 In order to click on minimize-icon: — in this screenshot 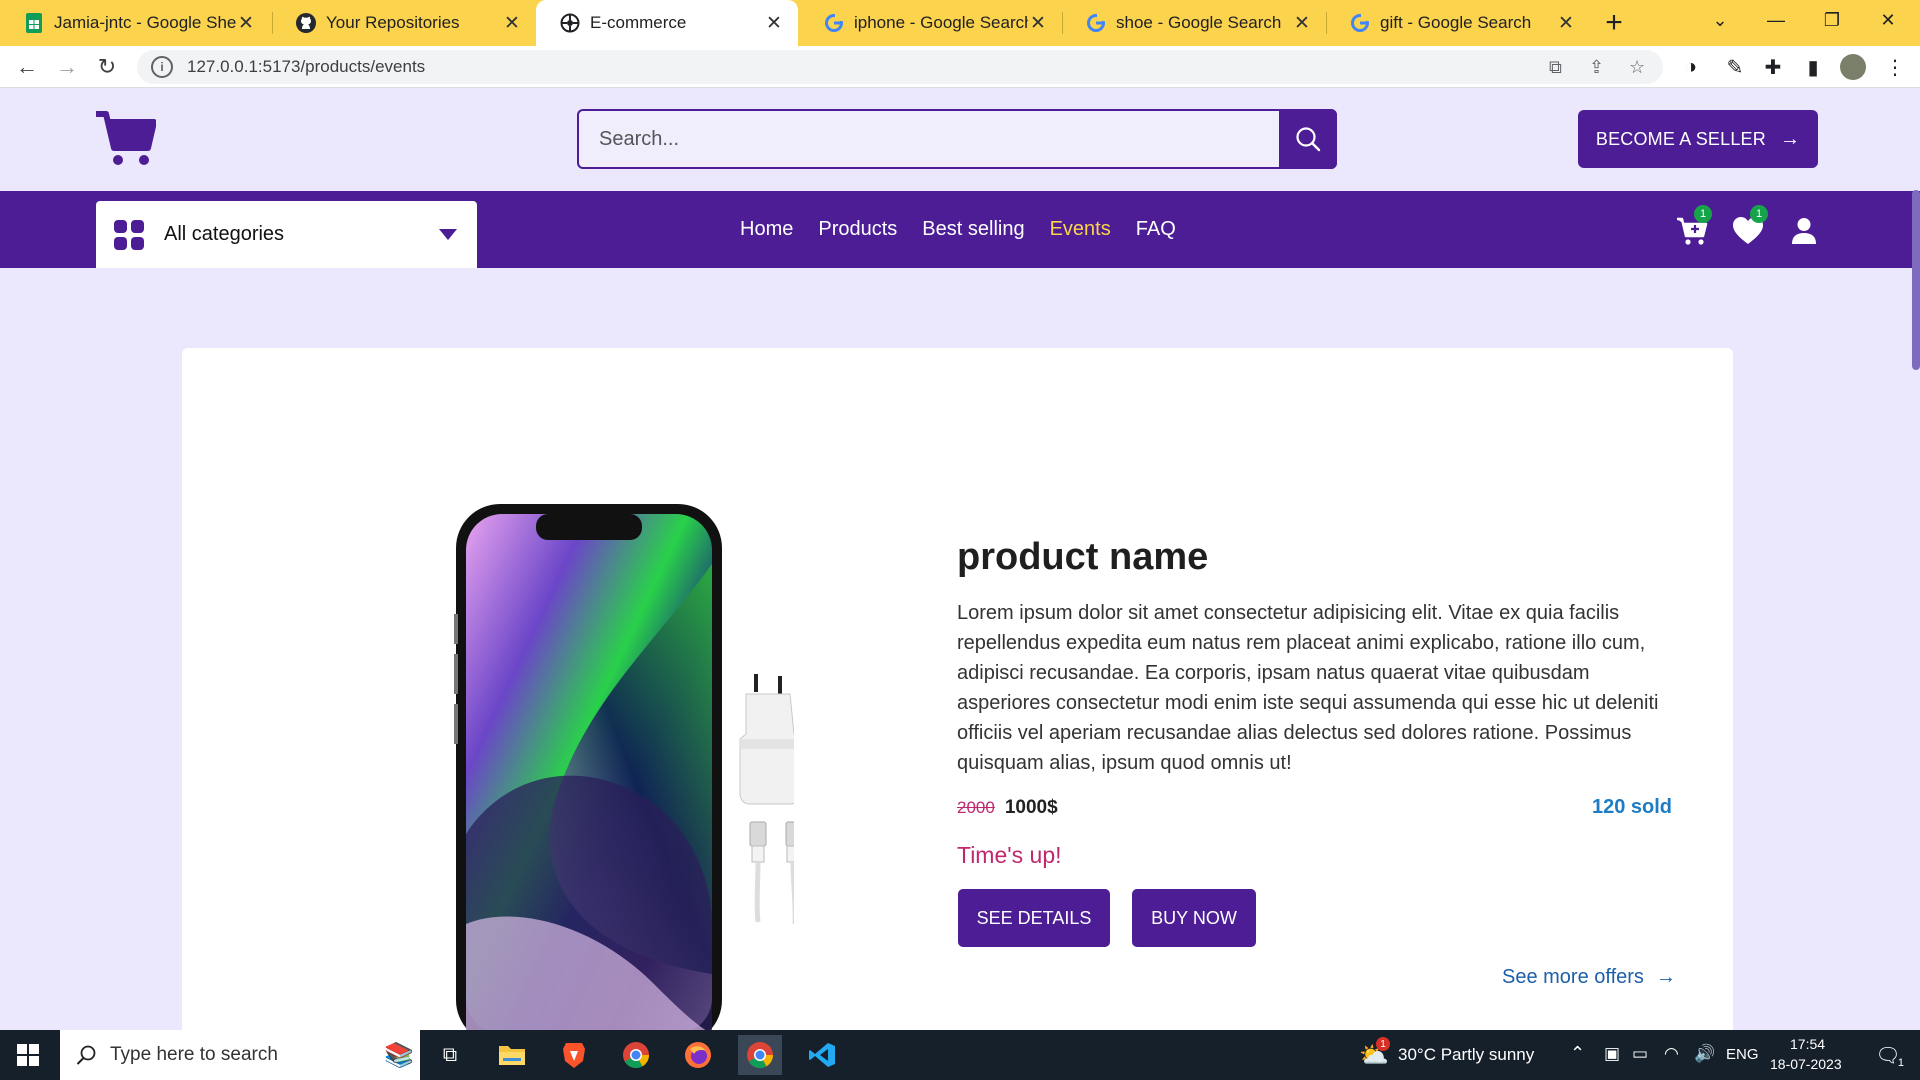, I will do `click(1776, 20)`.